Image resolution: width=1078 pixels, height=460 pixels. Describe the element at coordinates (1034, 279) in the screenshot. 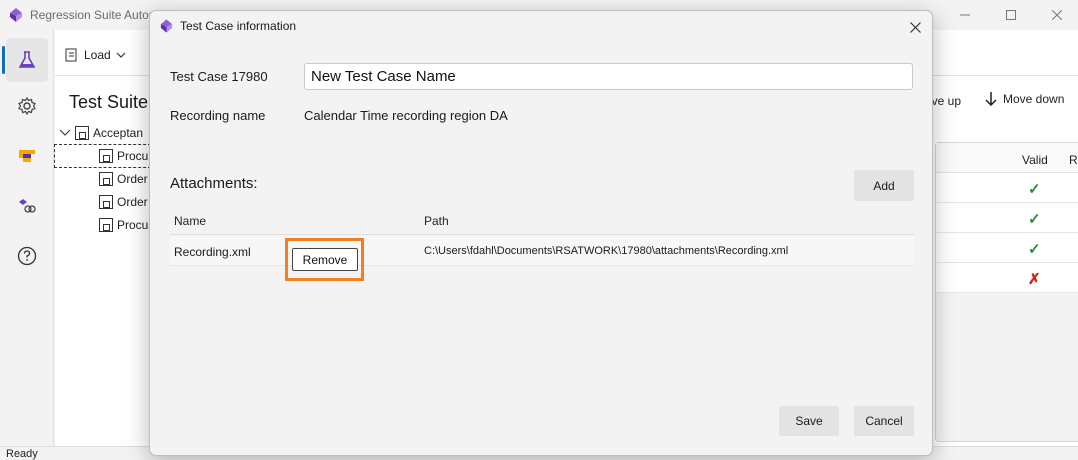

I see `invalid-cross-icon: ✗` at that location.